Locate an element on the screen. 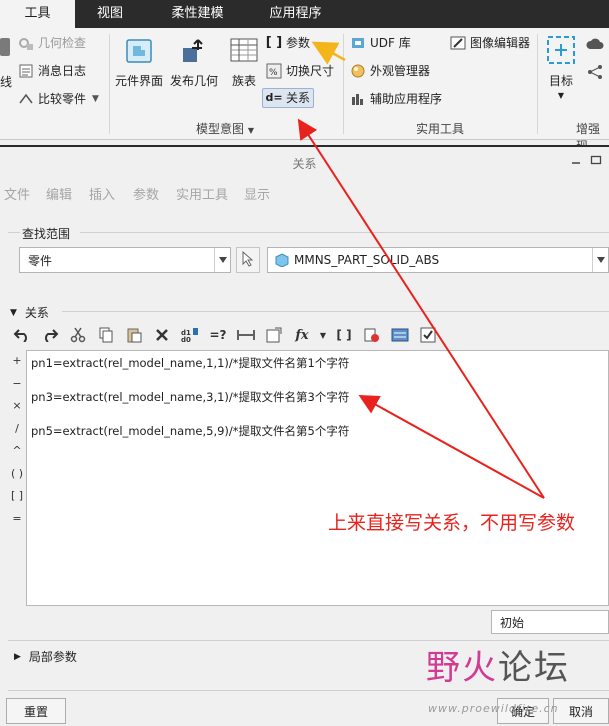  tab-view: 视图 is located at coordinates (110, 14).